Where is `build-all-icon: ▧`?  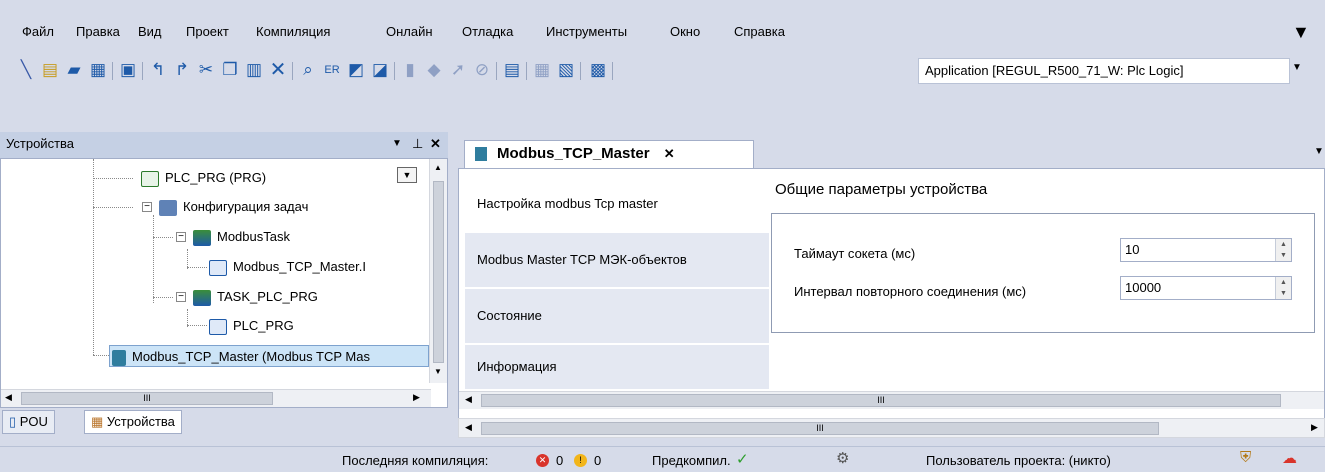 build-all-icon: ▧ is located at coordinates (566, 70).